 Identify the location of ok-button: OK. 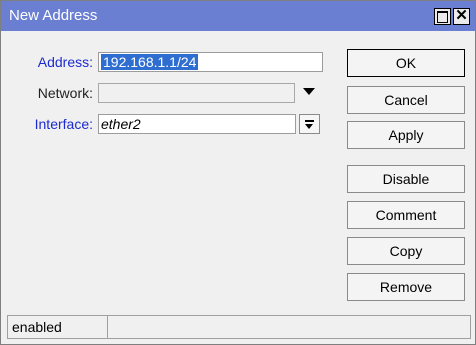
(406, 63).